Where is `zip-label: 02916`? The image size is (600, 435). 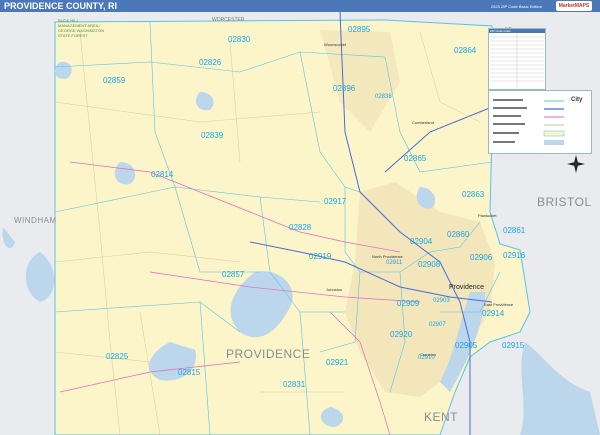 zip-label: 02916 is located at coordinates (514, 255).